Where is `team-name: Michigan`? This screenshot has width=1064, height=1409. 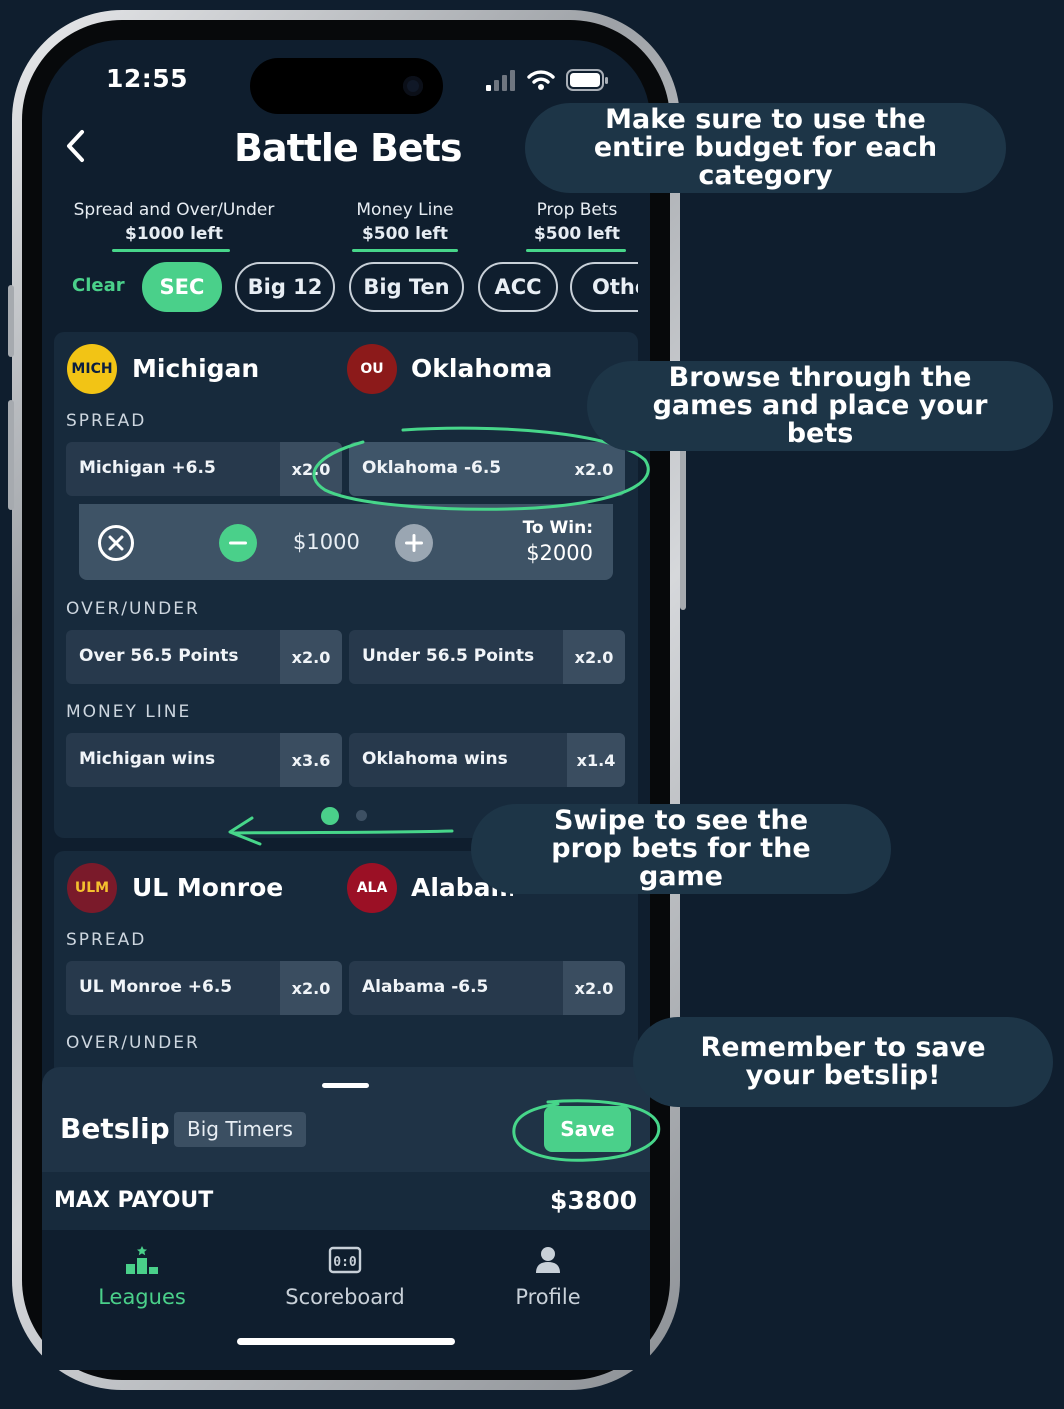
team-name: Michigan is located at coordinates (196, 368).